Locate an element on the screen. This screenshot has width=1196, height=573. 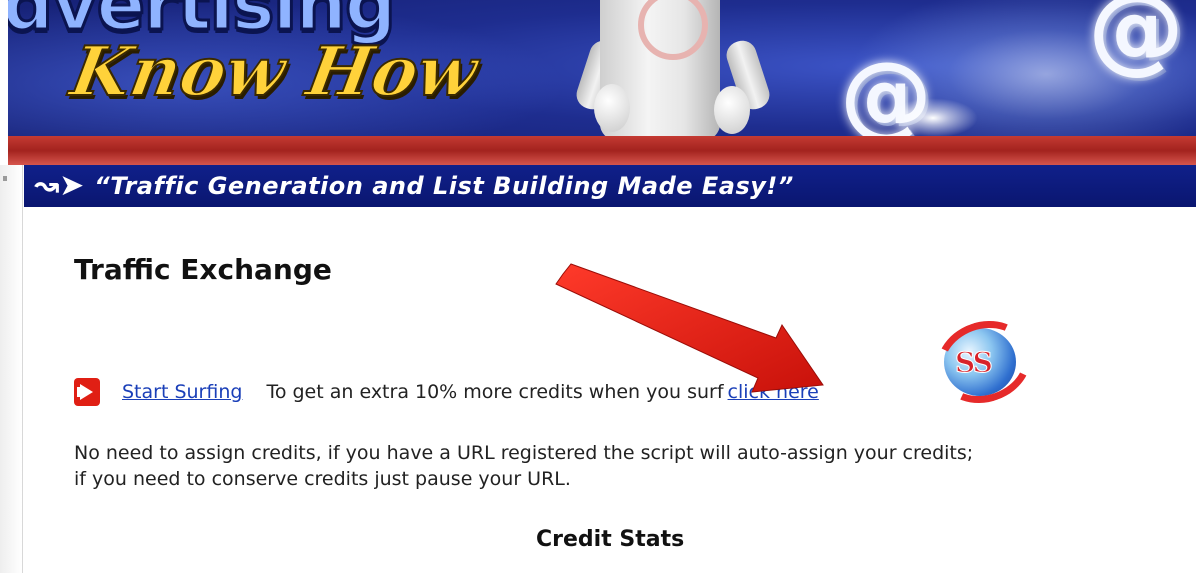
light-flare is located at coordinates (933, 118).